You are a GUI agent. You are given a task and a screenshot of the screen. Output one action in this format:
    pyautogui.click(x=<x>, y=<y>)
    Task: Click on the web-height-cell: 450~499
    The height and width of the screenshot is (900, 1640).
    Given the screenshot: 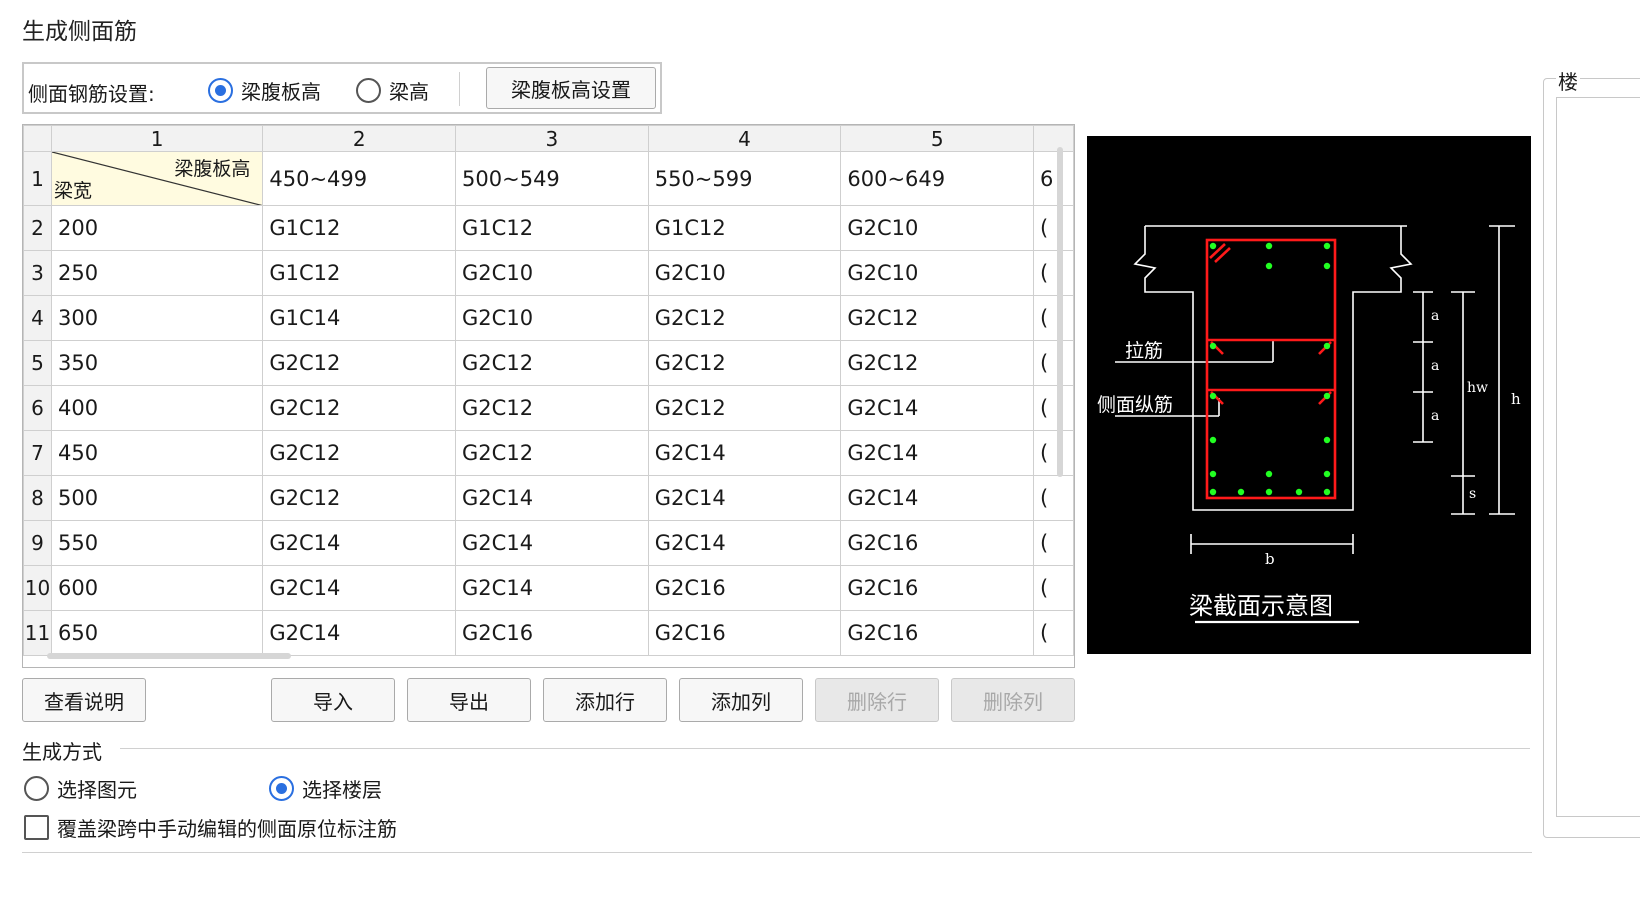 What is the action you would take?
    pyautogui.click(x=359, y=178)
    